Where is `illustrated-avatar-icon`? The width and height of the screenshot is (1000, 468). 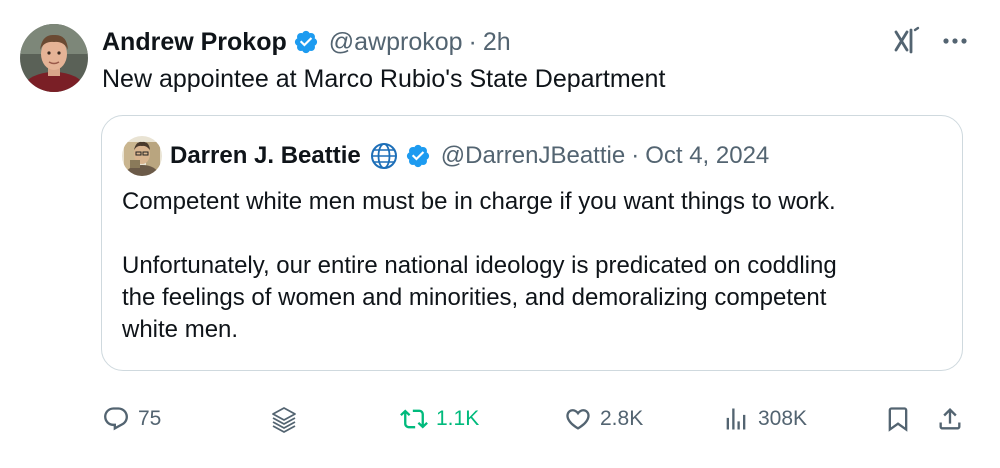
illustrated-avatar-icon is located at coordinates (142, 156).